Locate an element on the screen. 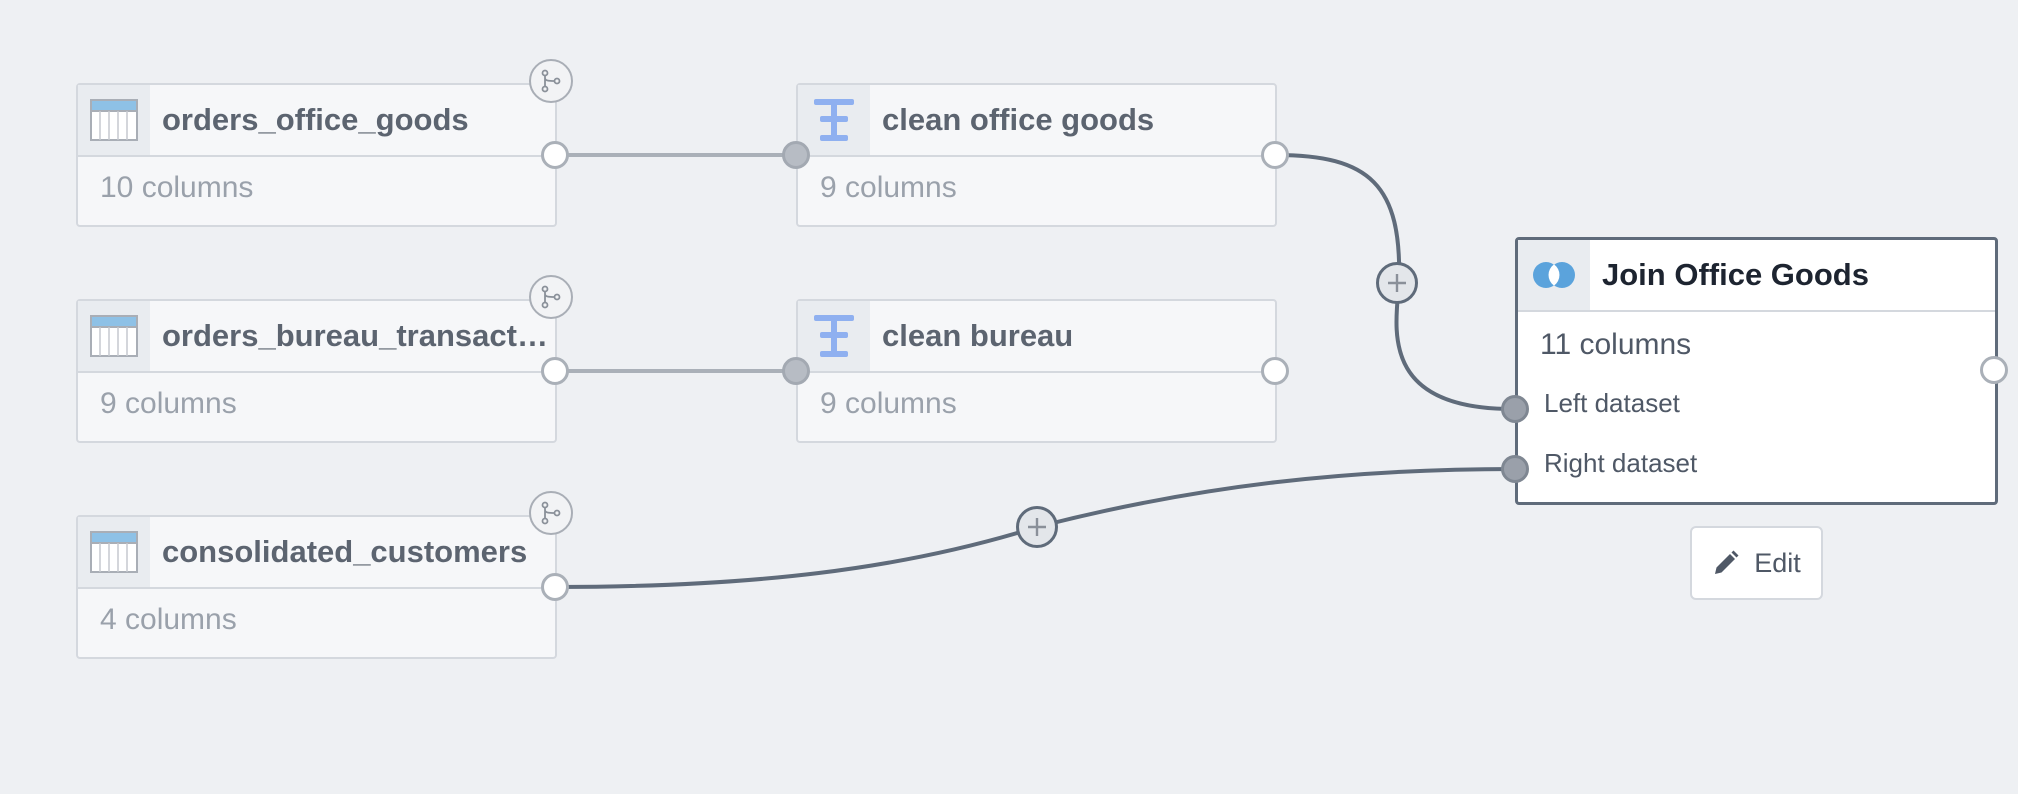 The width and height of the screenshot is (2018, 794). node-header: clean office goods is located at coordinates (1036, 121).